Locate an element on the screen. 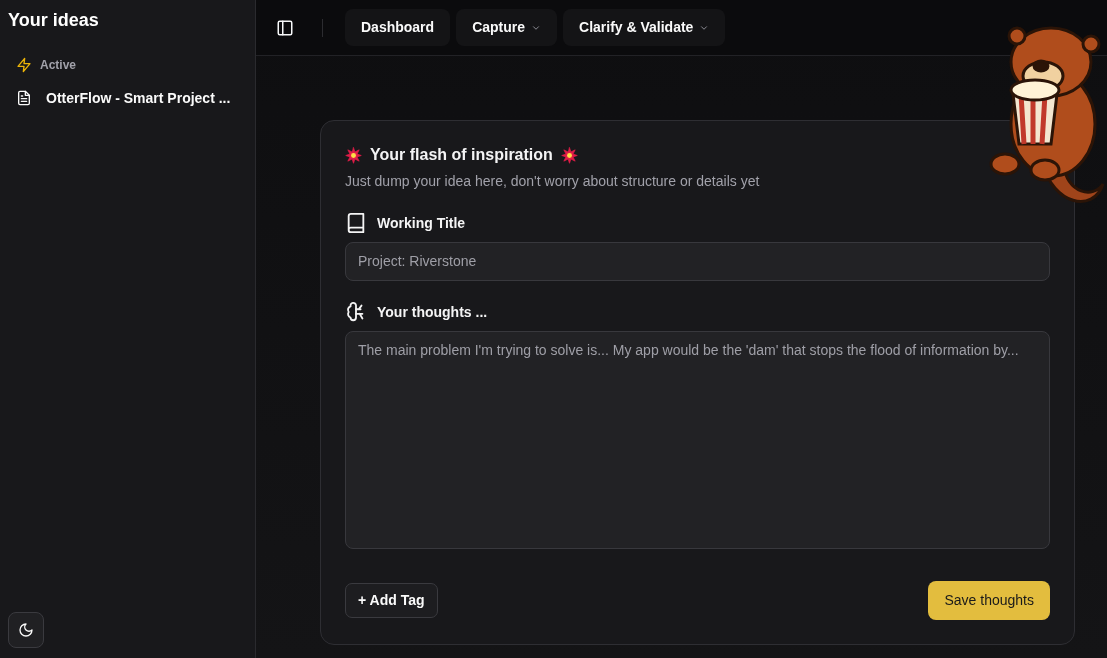  title-input: Project: Riverstone is located at coordinates (697, 261).